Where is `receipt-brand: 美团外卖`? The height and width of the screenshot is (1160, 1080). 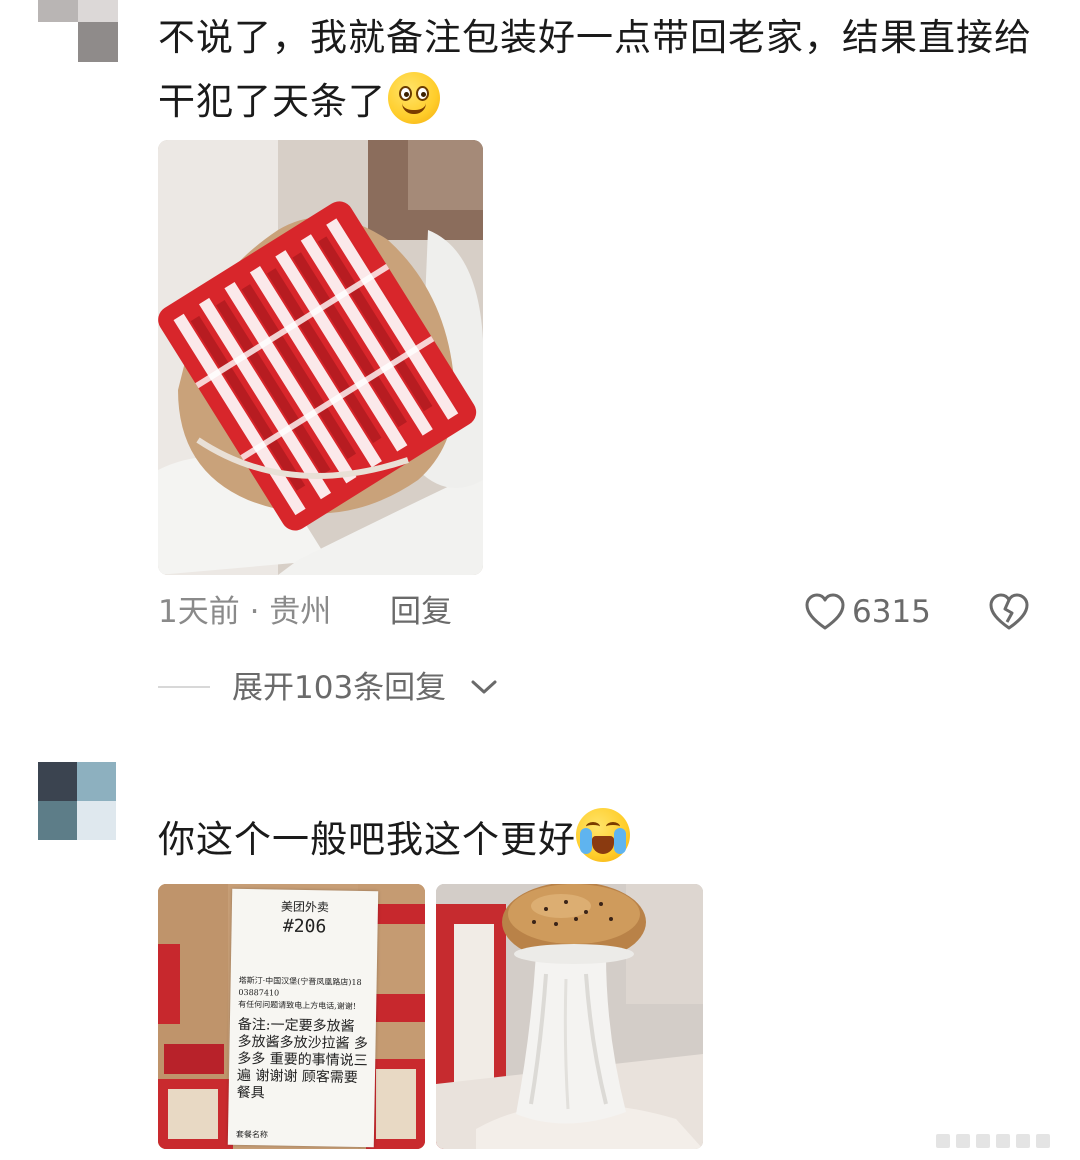 receipt-brand: 美团外卖 is located at coordinates (305, 907).